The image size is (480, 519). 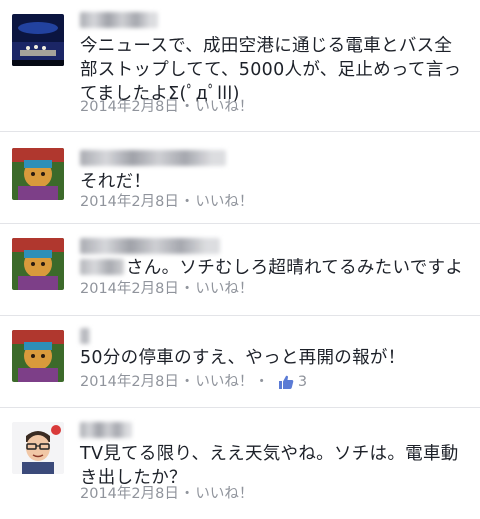 I want to click on comment-text: さん。ソチむしろ超晴れてるみたいですよ, so click(x=273, y=268).